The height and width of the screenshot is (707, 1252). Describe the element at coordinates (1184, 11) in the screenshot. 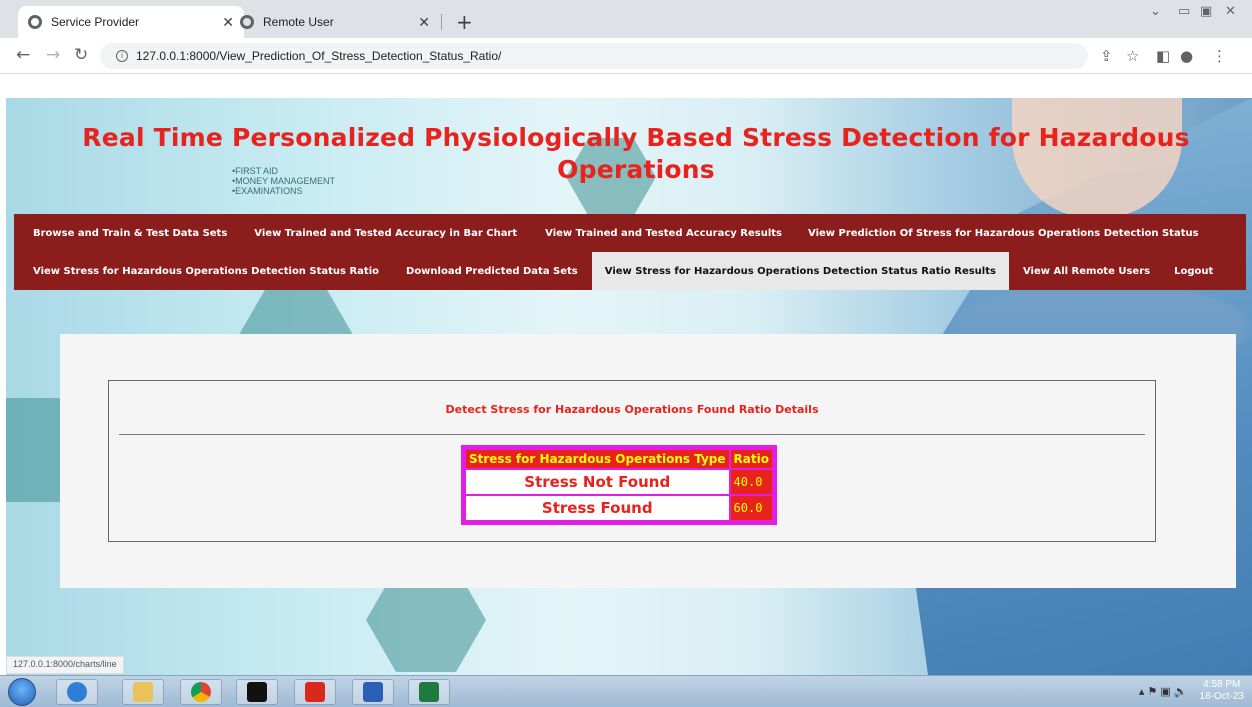

I see `minimize-icon: ▭` at that location.